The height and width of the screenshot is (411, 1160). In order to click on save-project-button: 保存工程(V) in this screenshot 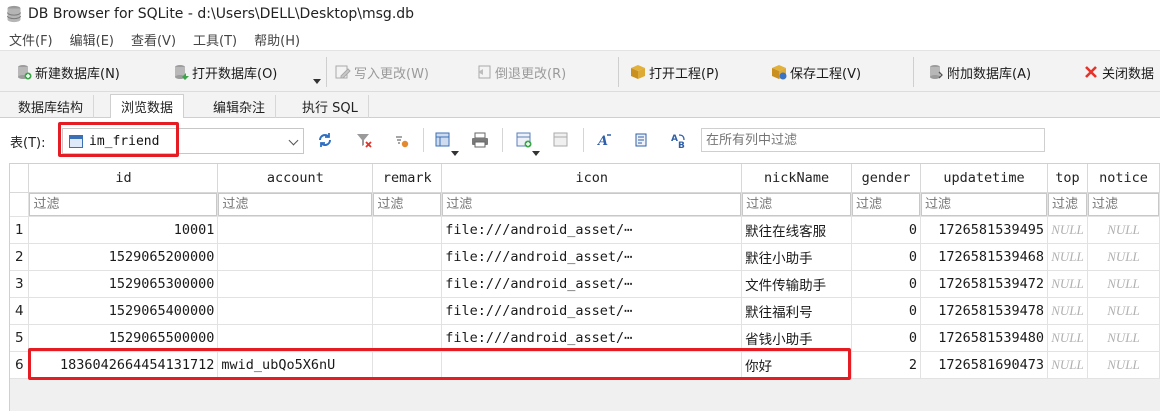, I will do `click(816, 72)`.